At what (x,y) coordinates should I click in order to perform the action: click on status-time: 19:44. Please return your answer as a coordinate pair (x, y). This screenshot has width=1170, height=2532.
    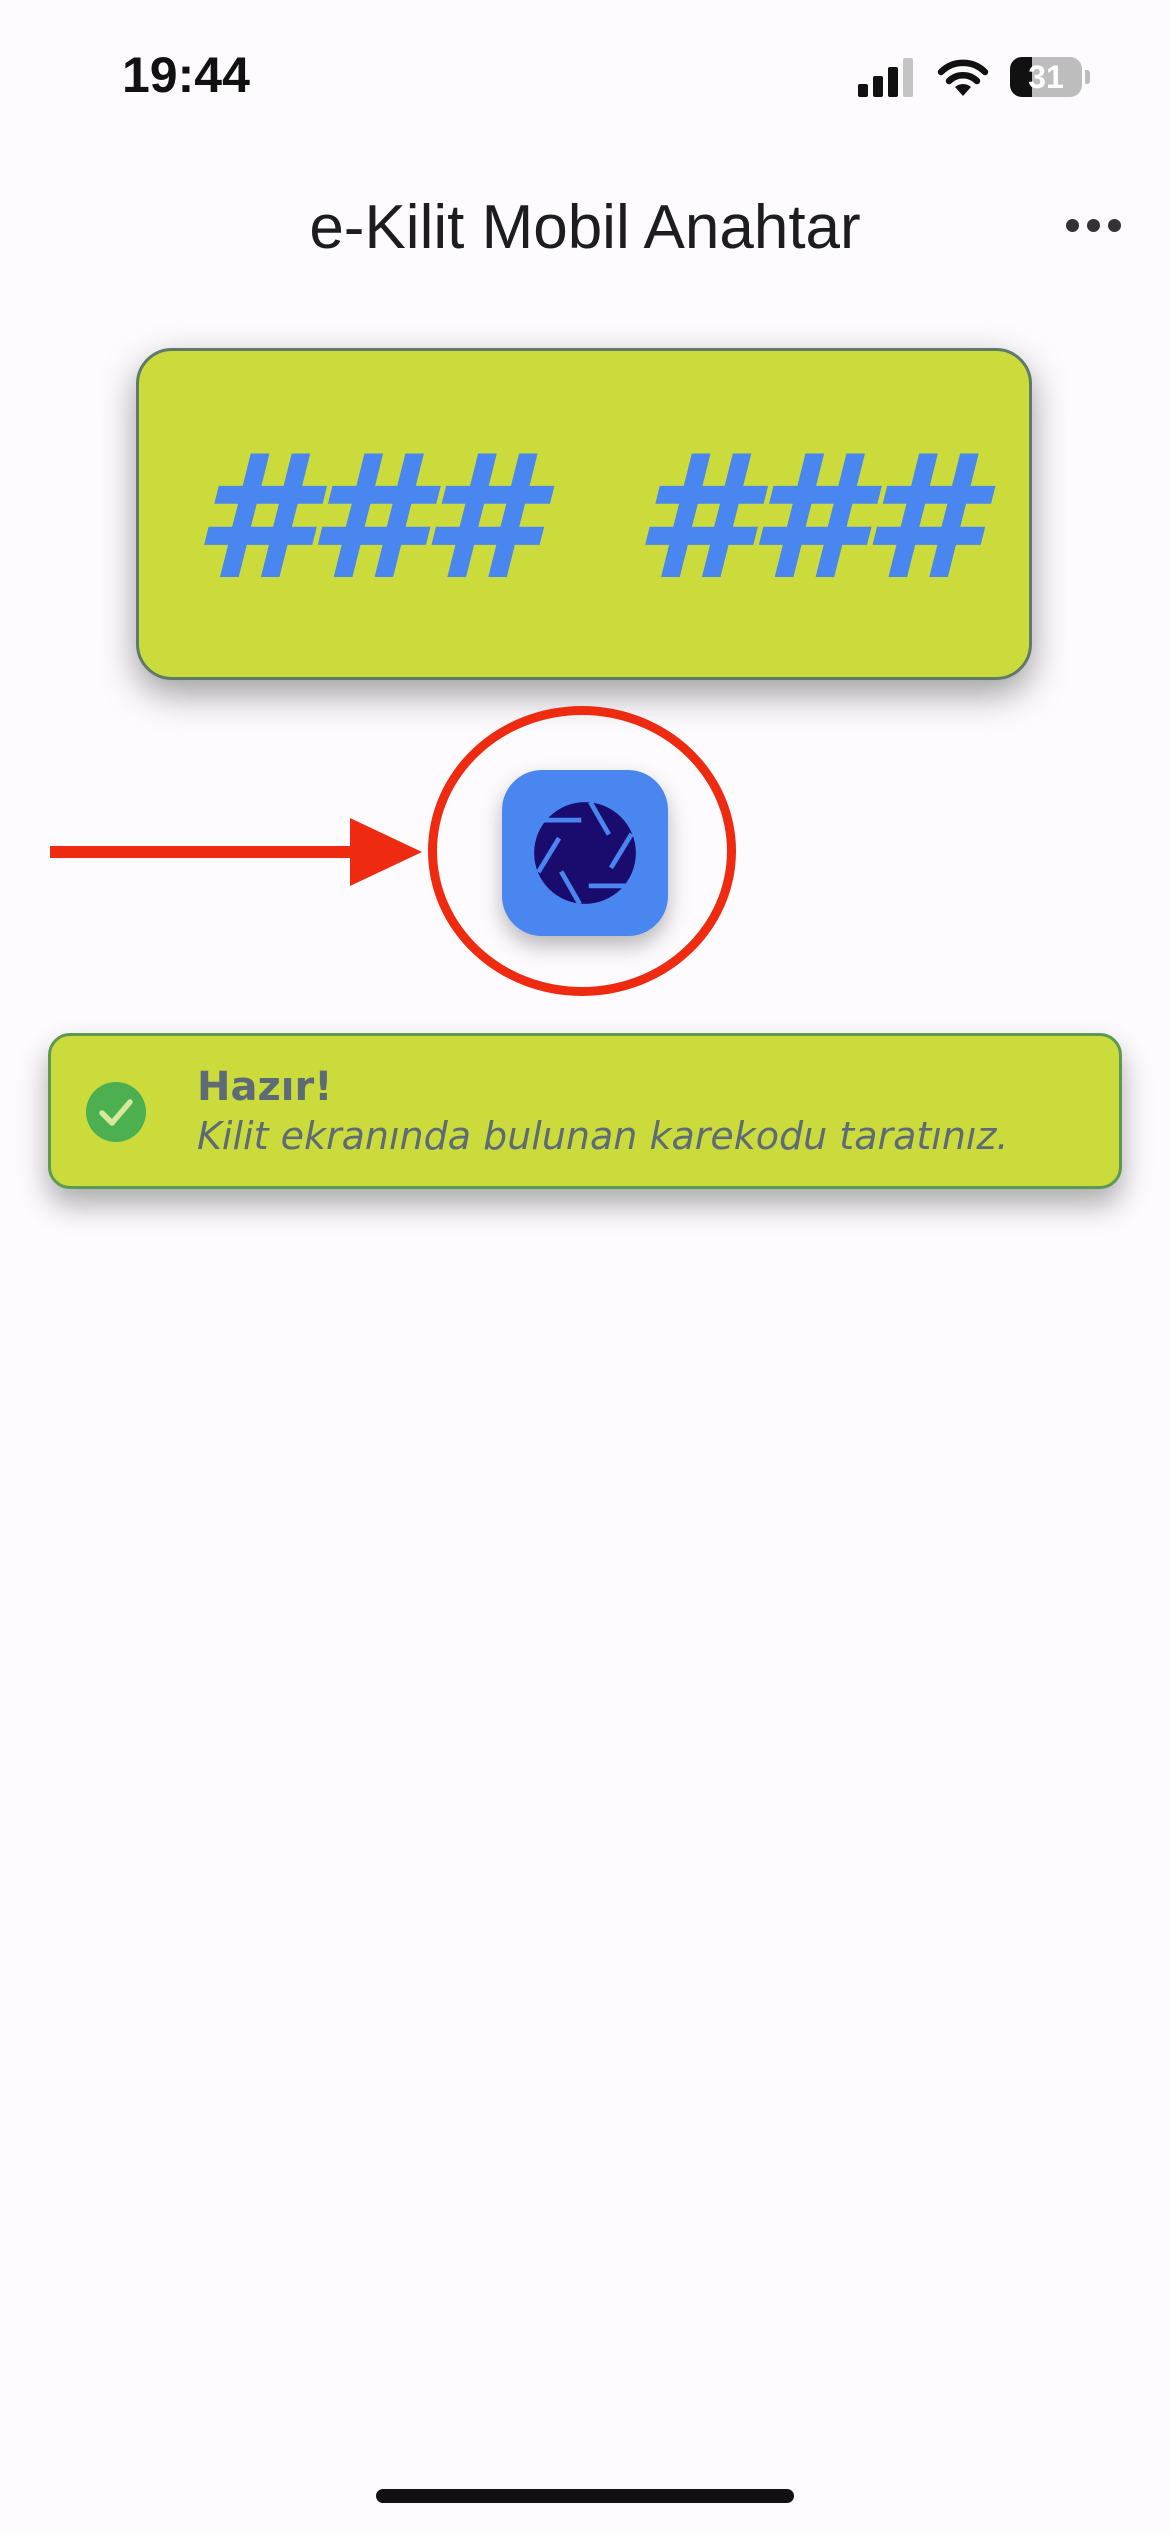
    Looking at the image, I should click on (186, 75).